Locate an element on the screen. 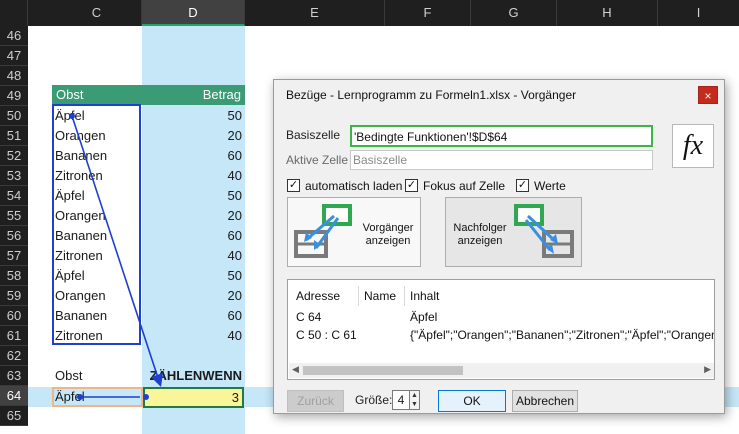 This screenshot has width=739, height=434. table-header: Obst Betrag is located at coordinates (148, 95).